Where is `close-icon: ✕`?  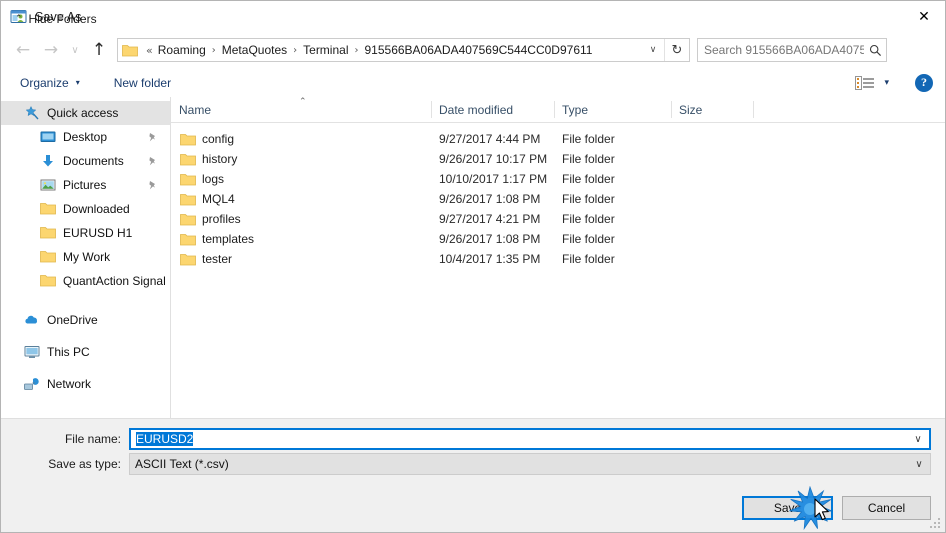 close-icon: ✕ is located at coordinates (924, 16).